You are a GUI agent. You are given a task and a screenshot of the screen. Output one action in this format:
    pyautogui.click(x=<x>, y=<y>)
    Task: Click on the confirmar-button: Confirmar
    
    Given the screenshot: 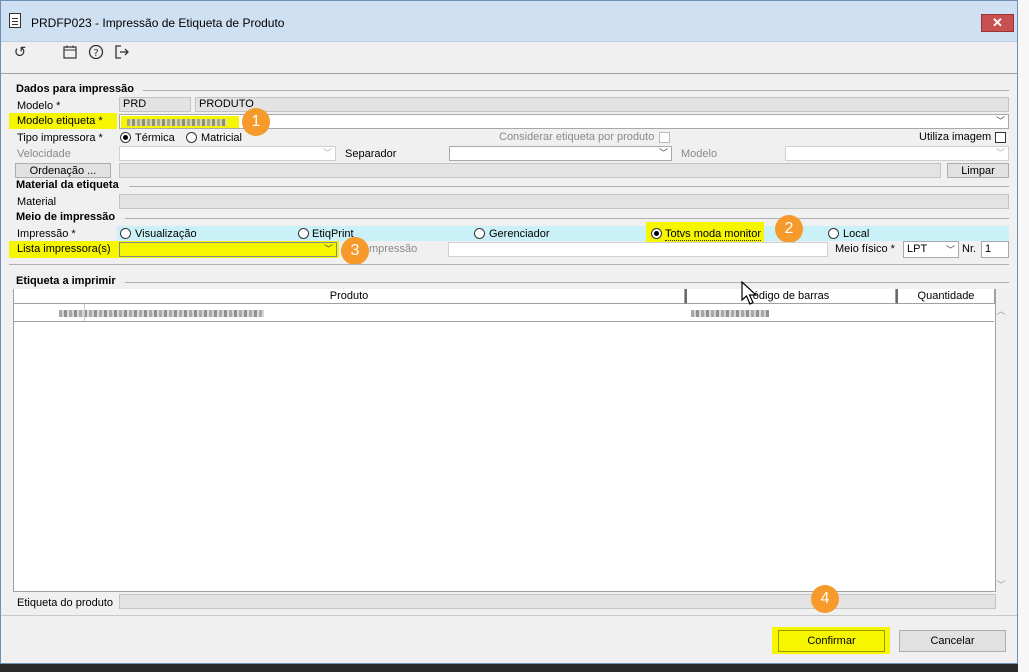 What is the action you would take?
    pyautogui.click(x=831, y=641)
    